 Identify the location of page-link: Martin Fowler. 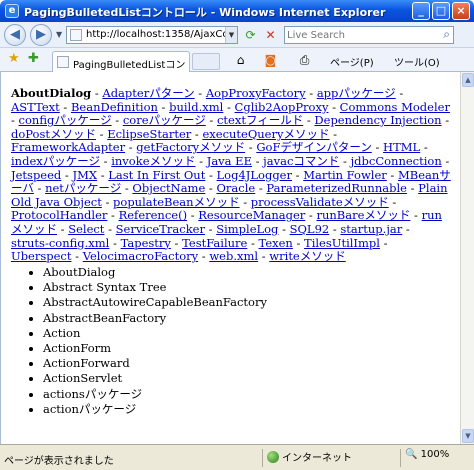
(345, 175).